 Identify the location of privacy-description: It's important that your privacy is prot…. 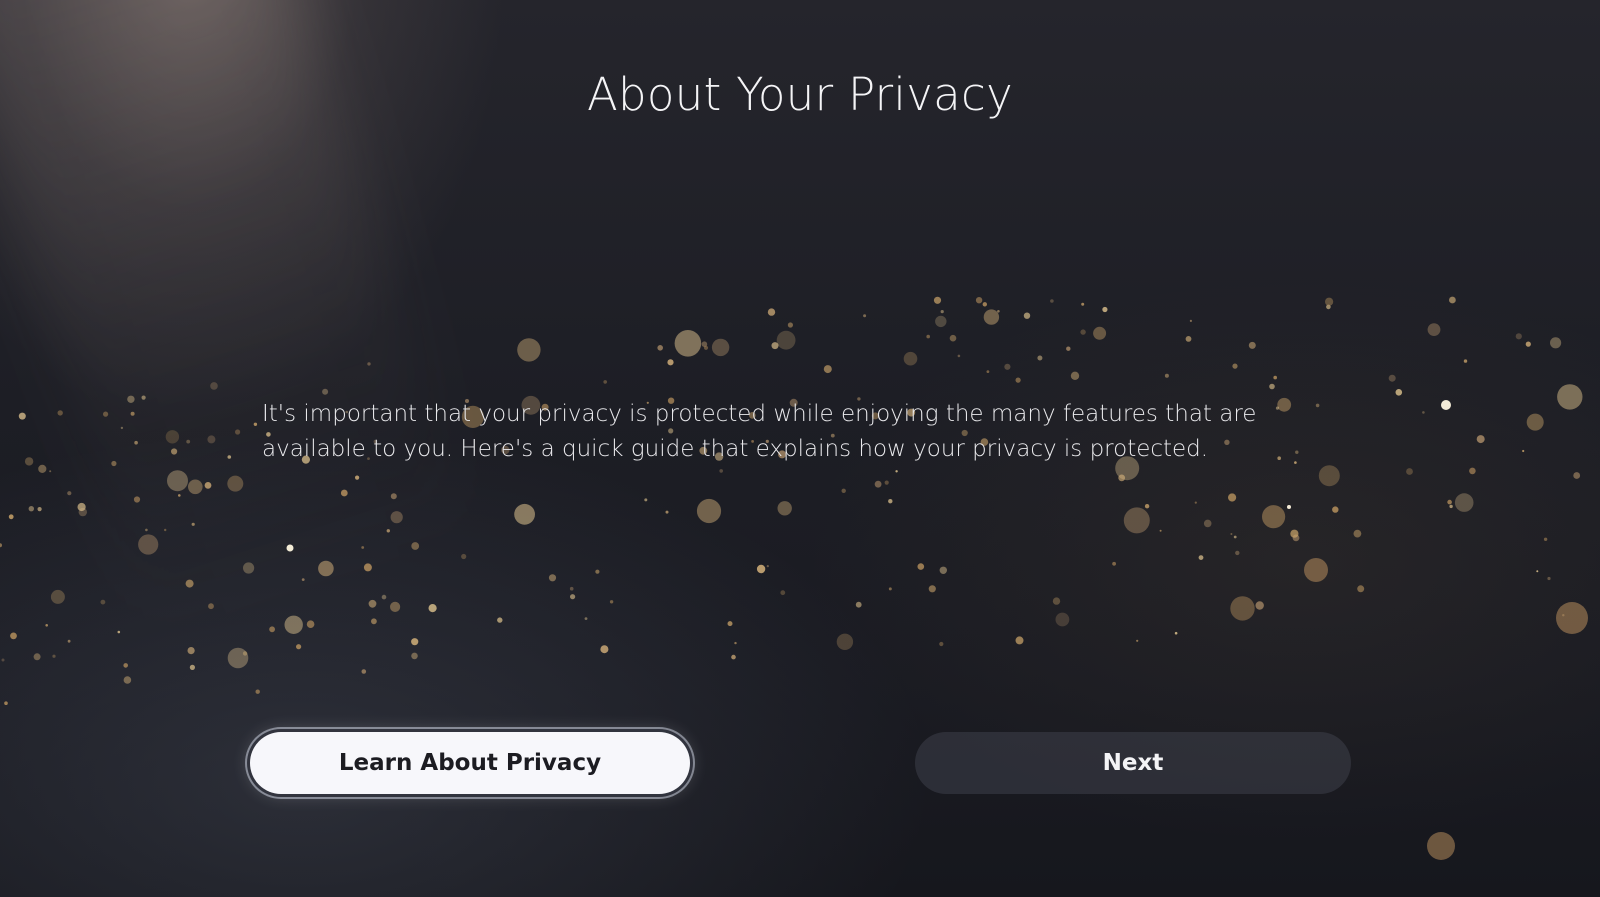
(759, 431).